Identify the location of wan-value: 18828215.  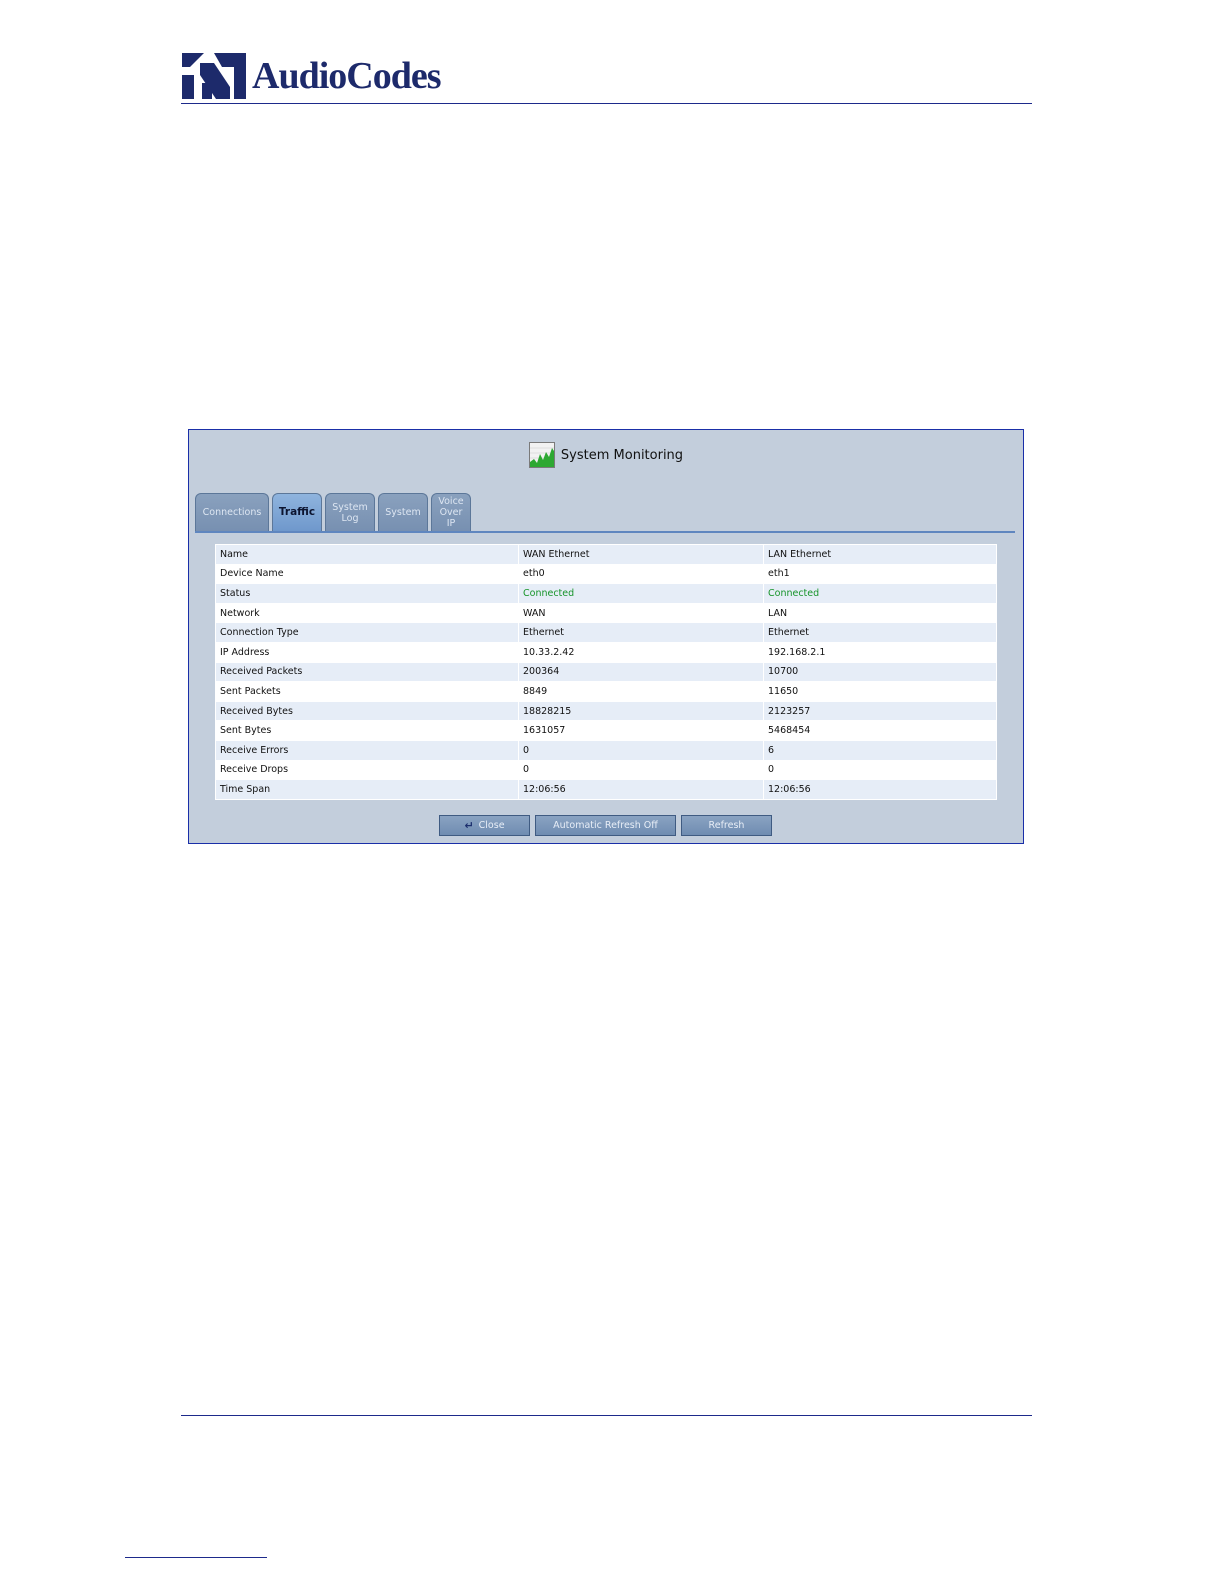
(641, 711).